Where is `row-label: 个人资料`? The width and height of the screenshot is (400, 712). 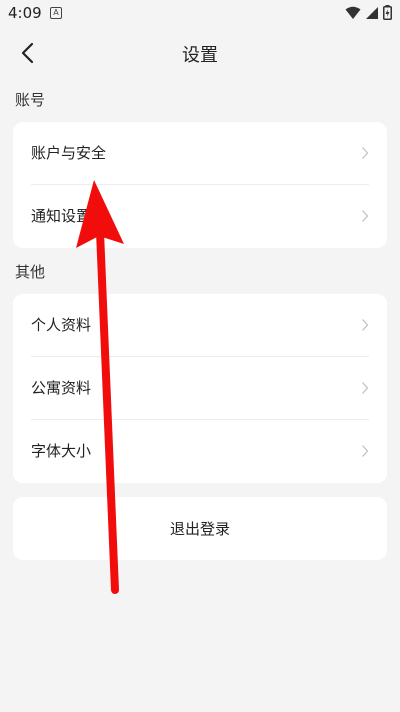 row-label: 个人资料 is located at coordinates (61, 325).